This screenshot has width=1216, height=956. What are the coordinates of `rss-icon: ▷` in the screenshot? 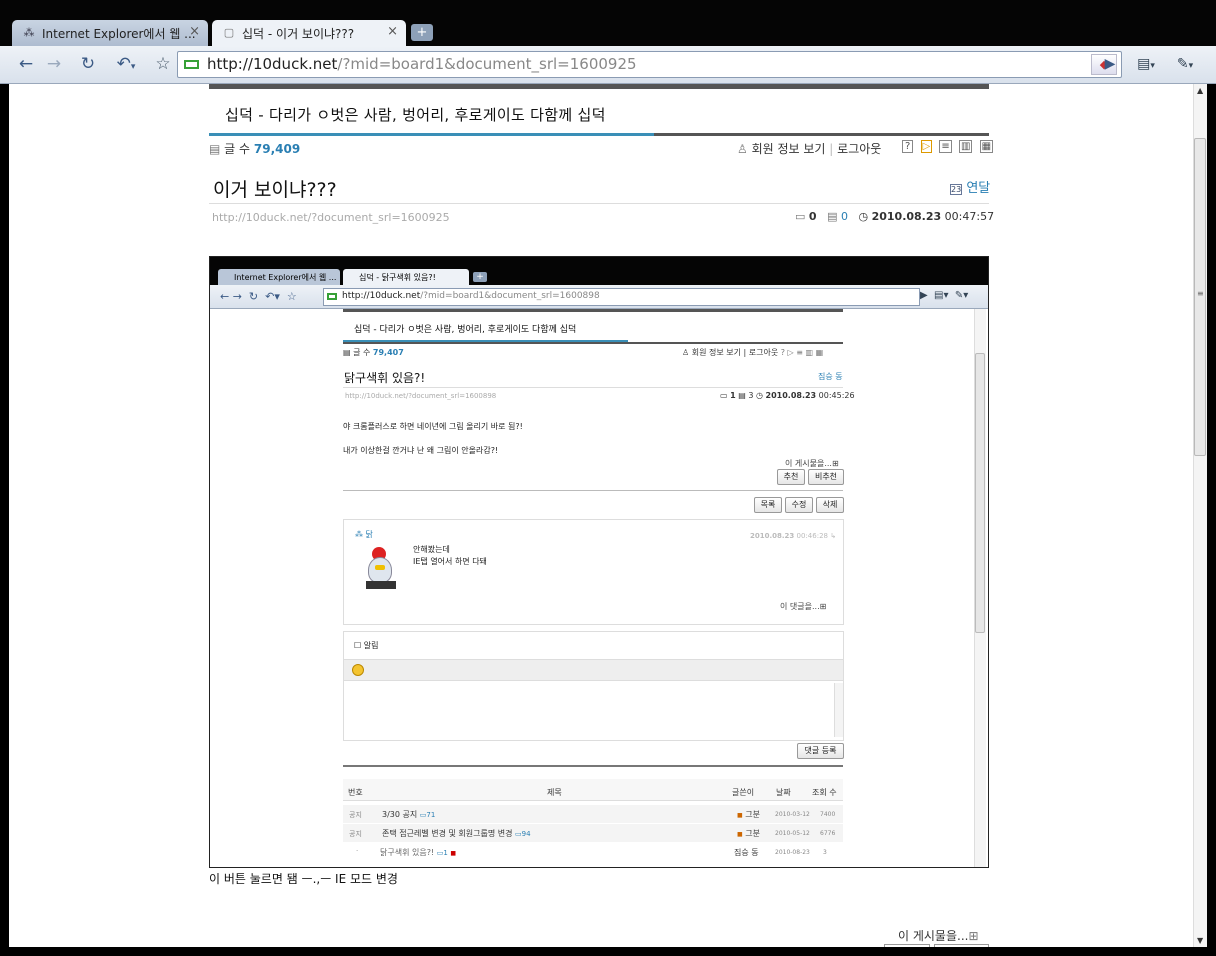 It's located at (926, 146).